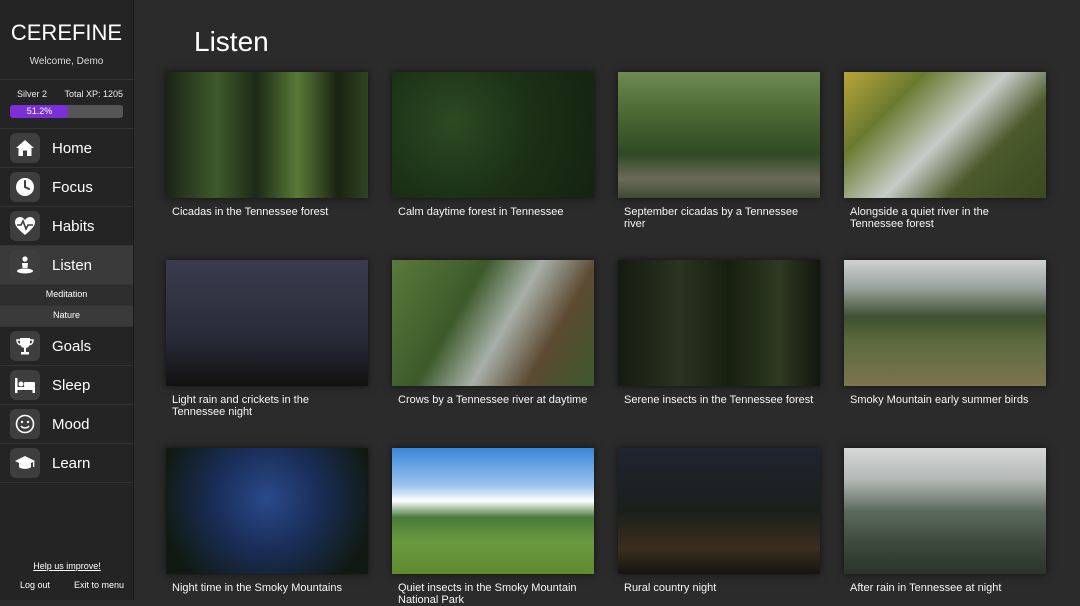 This screenshot has width=1080, height=606. I want to click on sound-title: September cicadas by a Tennessee river, so click(711, 218).